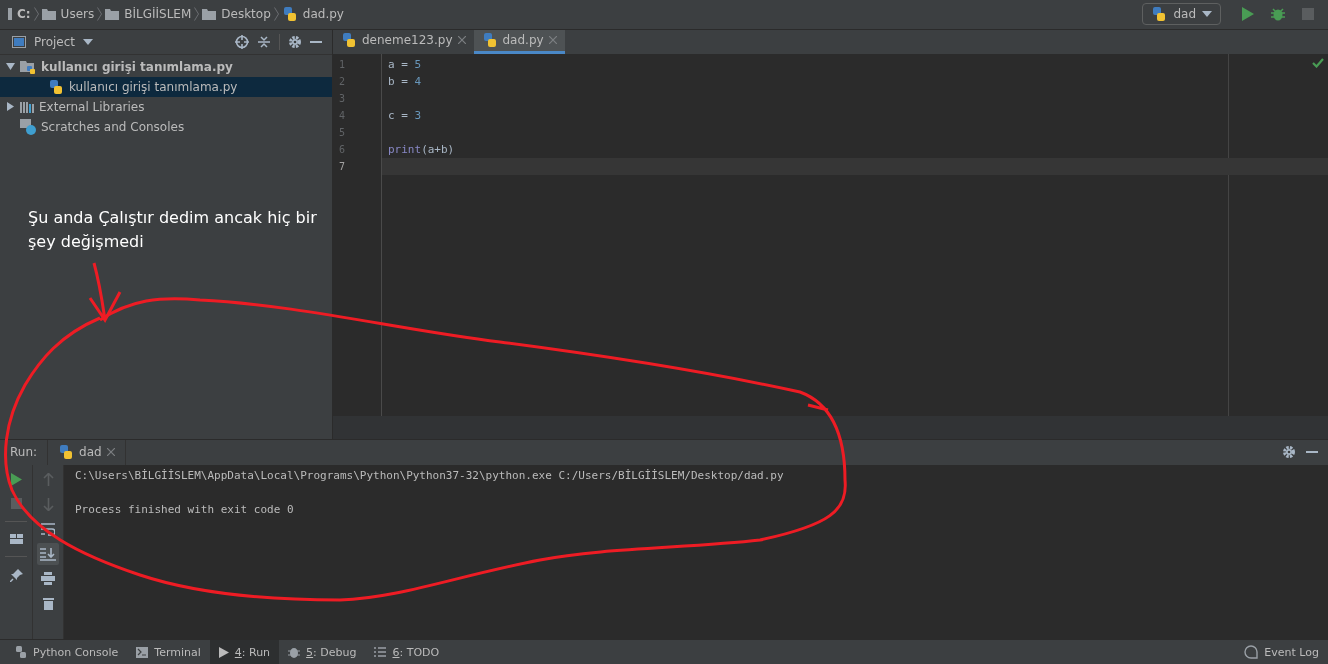  What do you see at coordinates (421, 149) in the screenshot?
I see `code-line: print(a+b)` at bounding box center [421, 149].